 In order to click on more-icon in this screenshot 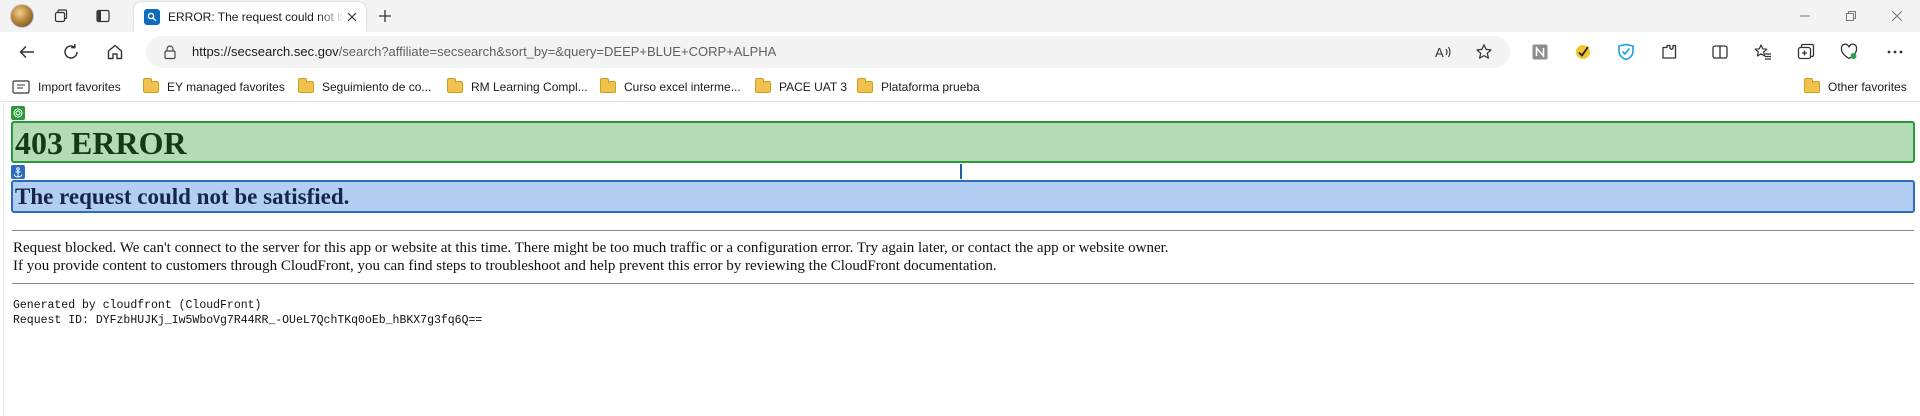, I will do `click(1895, 52)`.